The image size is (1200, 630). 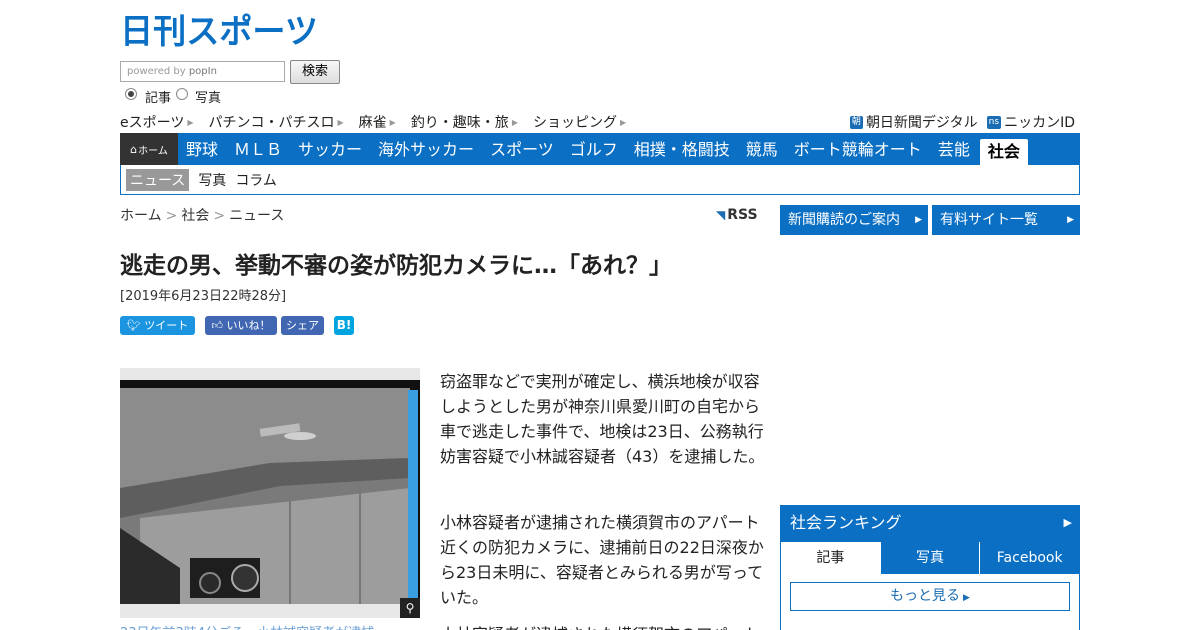 I want to click on hatena-bookmark-button: B!, so click(x=344, y=325).